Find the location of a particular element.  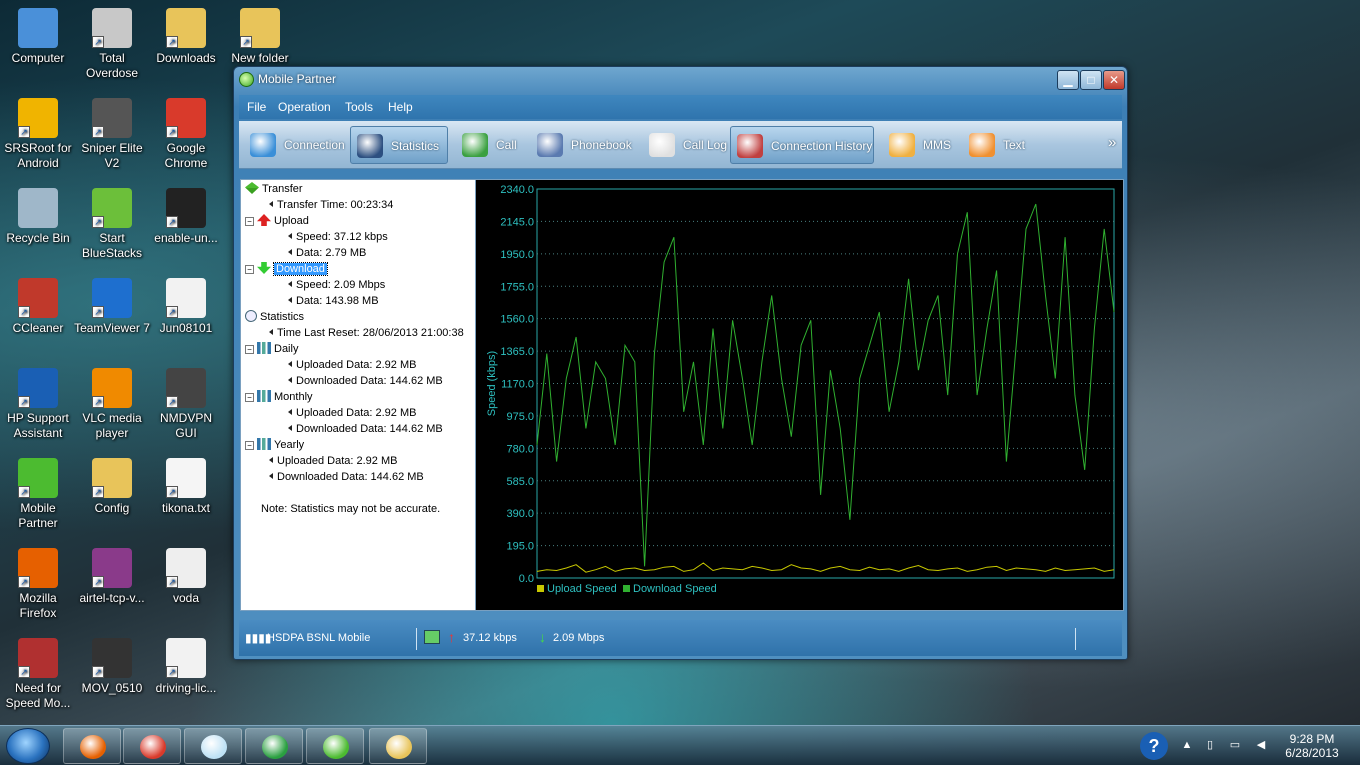

tree-node-upload: − Upload is located at coordinates (277, 221).